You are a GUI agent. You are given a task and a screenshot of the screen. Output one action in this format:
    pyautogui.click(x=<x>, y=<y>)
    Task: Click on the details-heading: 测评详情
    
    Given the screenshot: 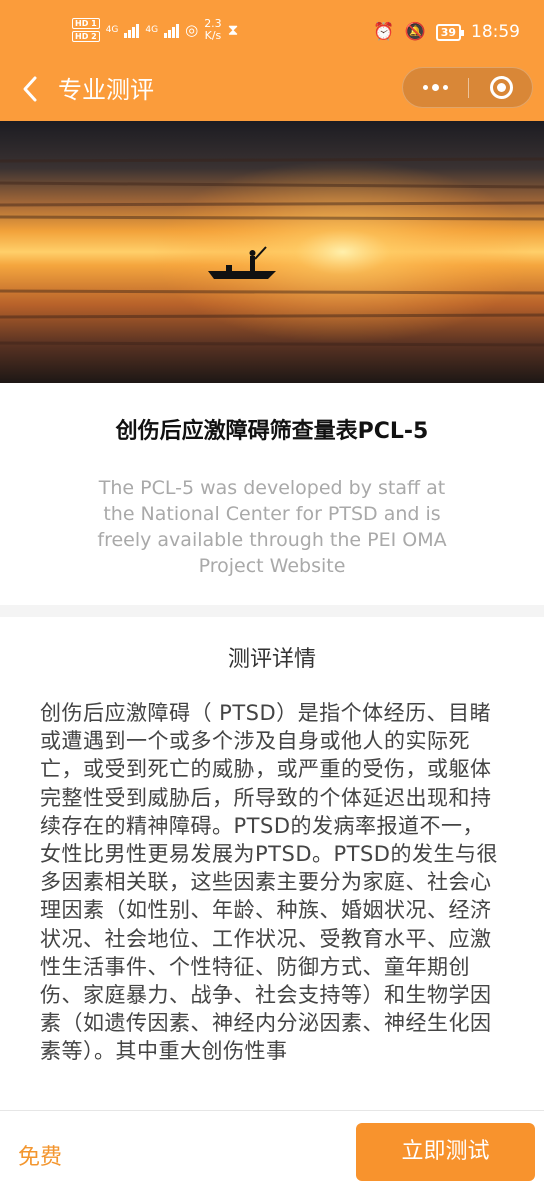 What is the action you would take?
    pyautogui.click(x=271, y=659)
    